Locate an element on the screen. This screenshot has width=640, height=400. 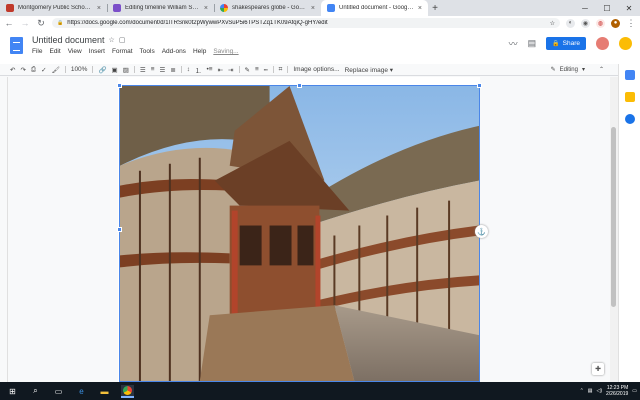
comment-add-icon: ▣ is located at coordinates (115, 70).